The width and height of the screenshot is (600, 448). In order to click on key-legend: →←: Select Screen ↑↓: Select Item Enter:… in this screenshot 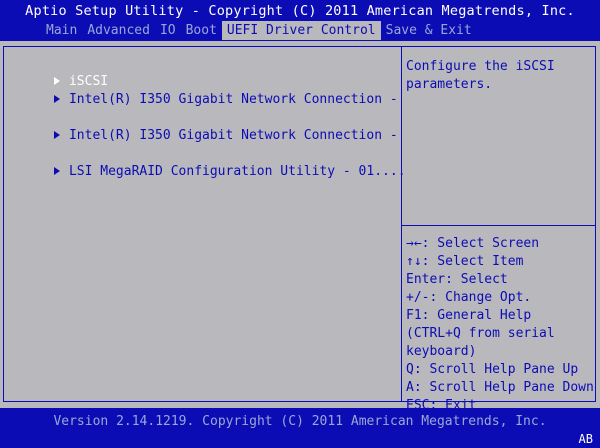, I will do `click(501, 325)`.